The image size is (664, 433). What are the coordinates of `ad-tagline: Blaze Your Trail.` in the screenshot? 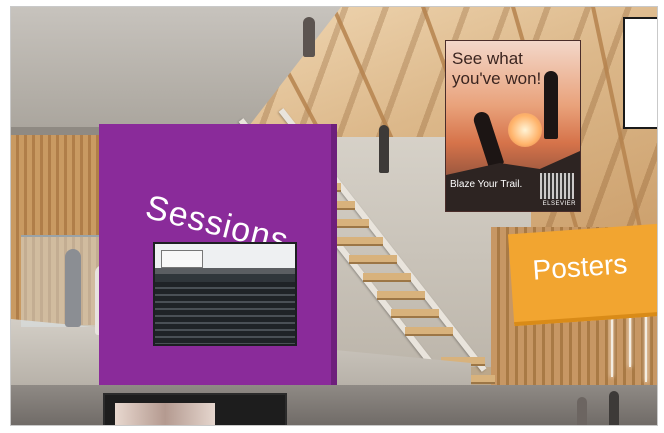 It's located at (486, 184).